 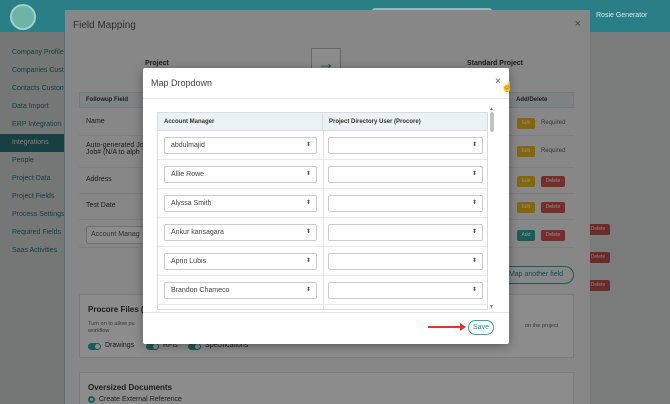 What do you see at coordinates (32, 161) in the screenshot?
I see `sidebar-item-people: People` at bounding box center [32, 161].